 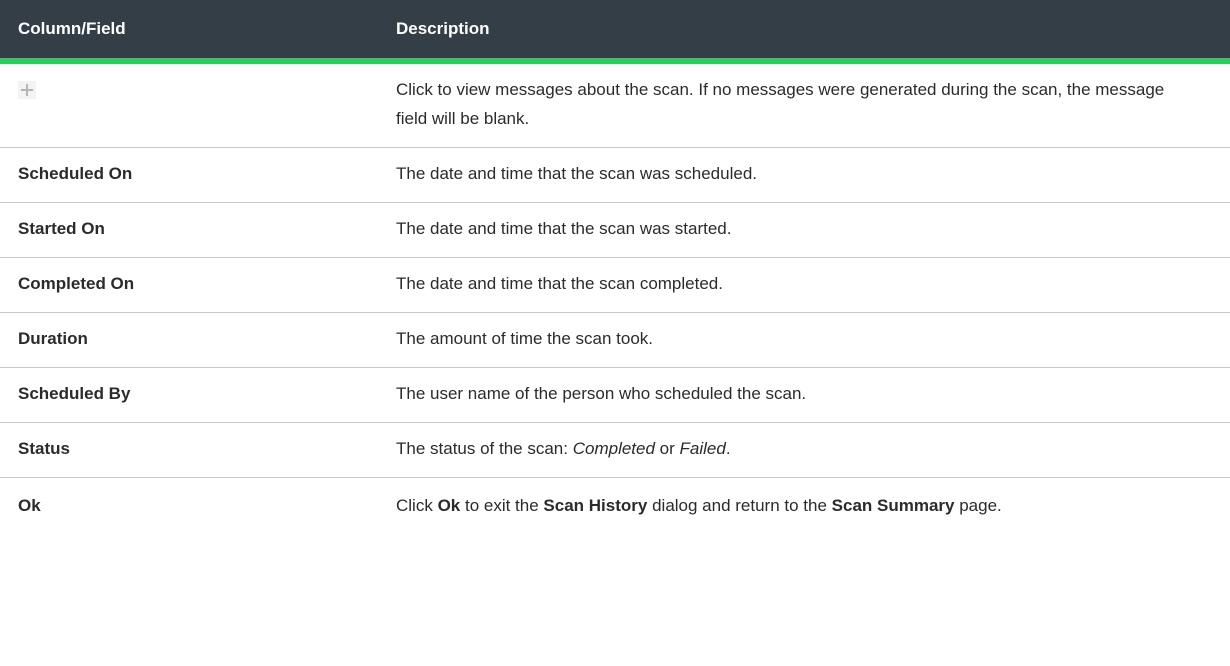 What do you see at coordinates (417, 505) in the screenshot?
I see `ok-text-1: Click` at bounding box center [417, 505].